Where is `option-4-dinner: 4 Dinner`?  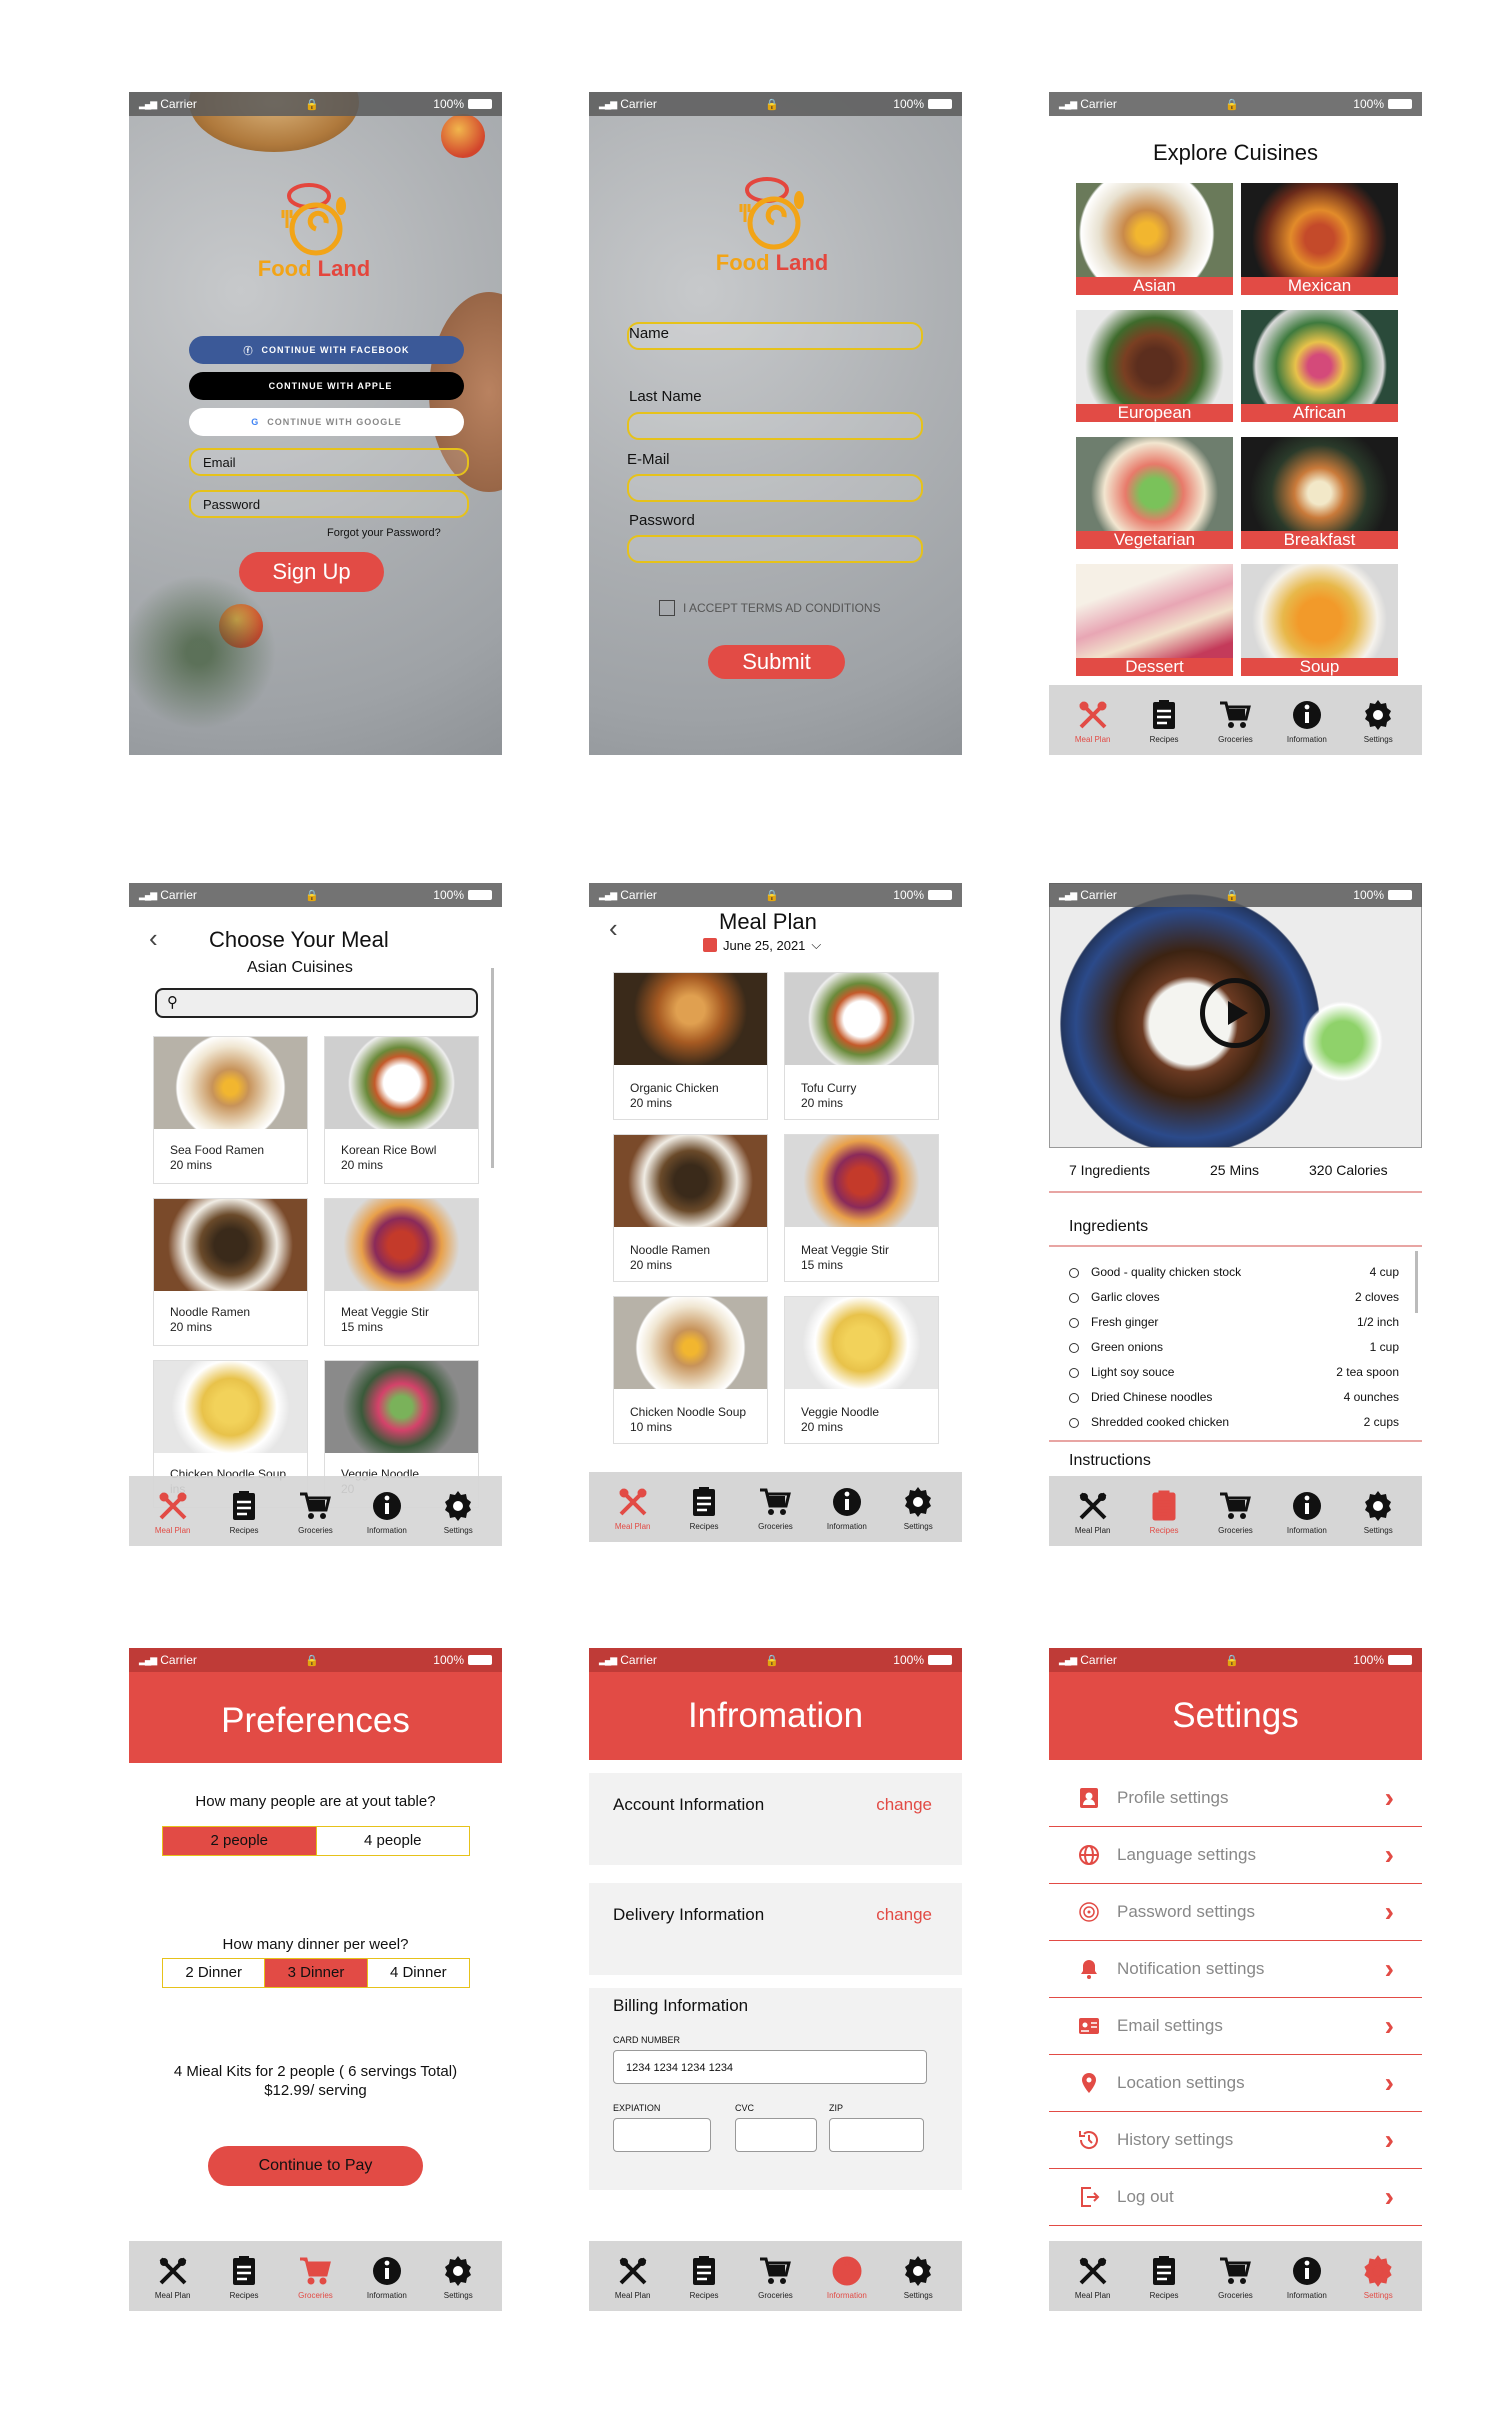
option-4-dinner: 4 Dinner is located at coordinates (418, 1973).